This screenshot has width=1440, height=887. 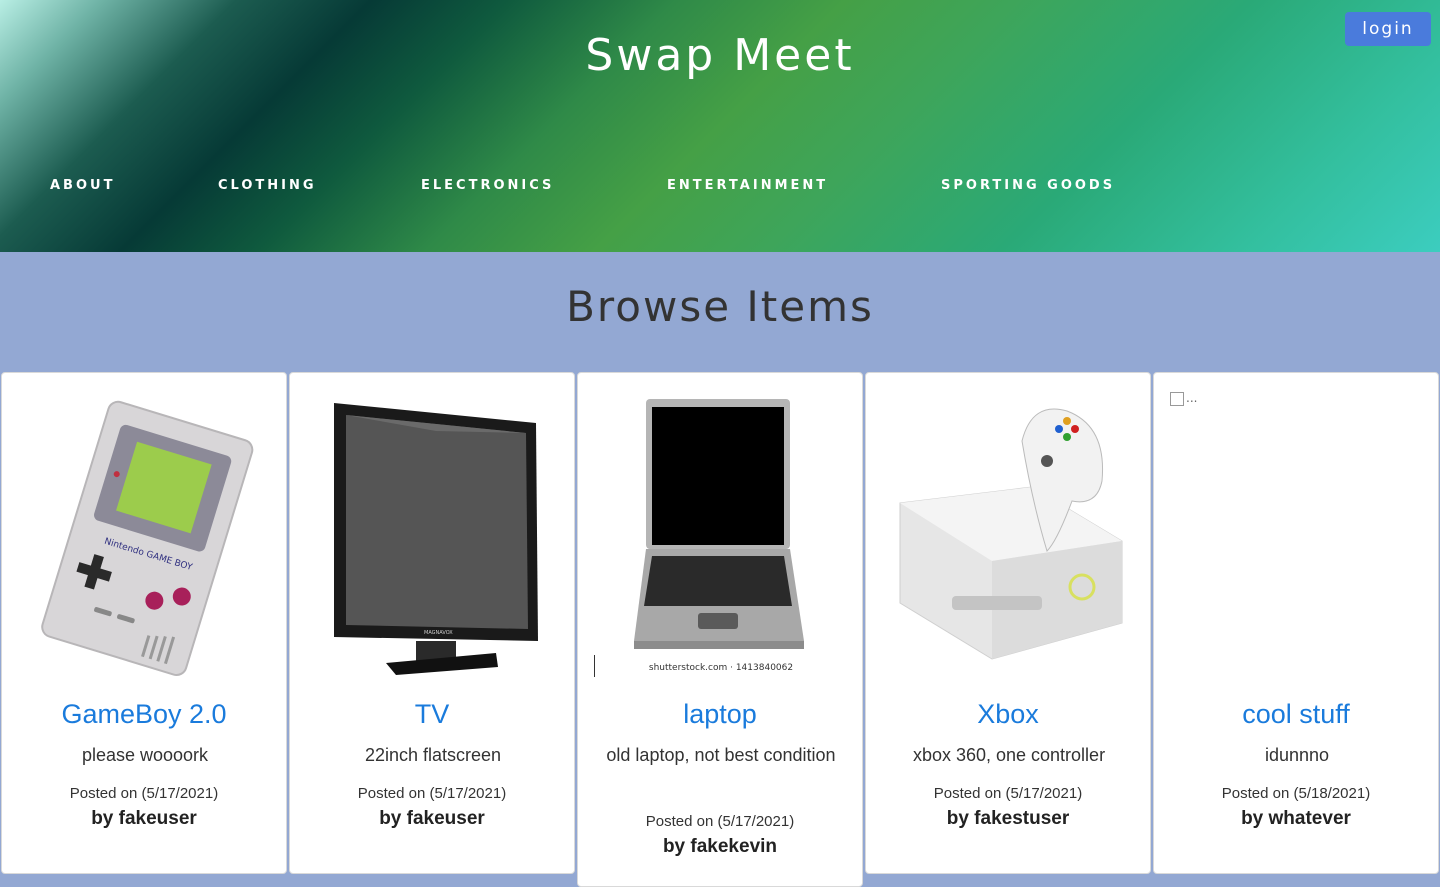 What do you see at coordinates (1028, 185) in the screenshot?
I see `nav-item-sporting-goods: SPORTING GOODS` at bounding box center [1028, 185].